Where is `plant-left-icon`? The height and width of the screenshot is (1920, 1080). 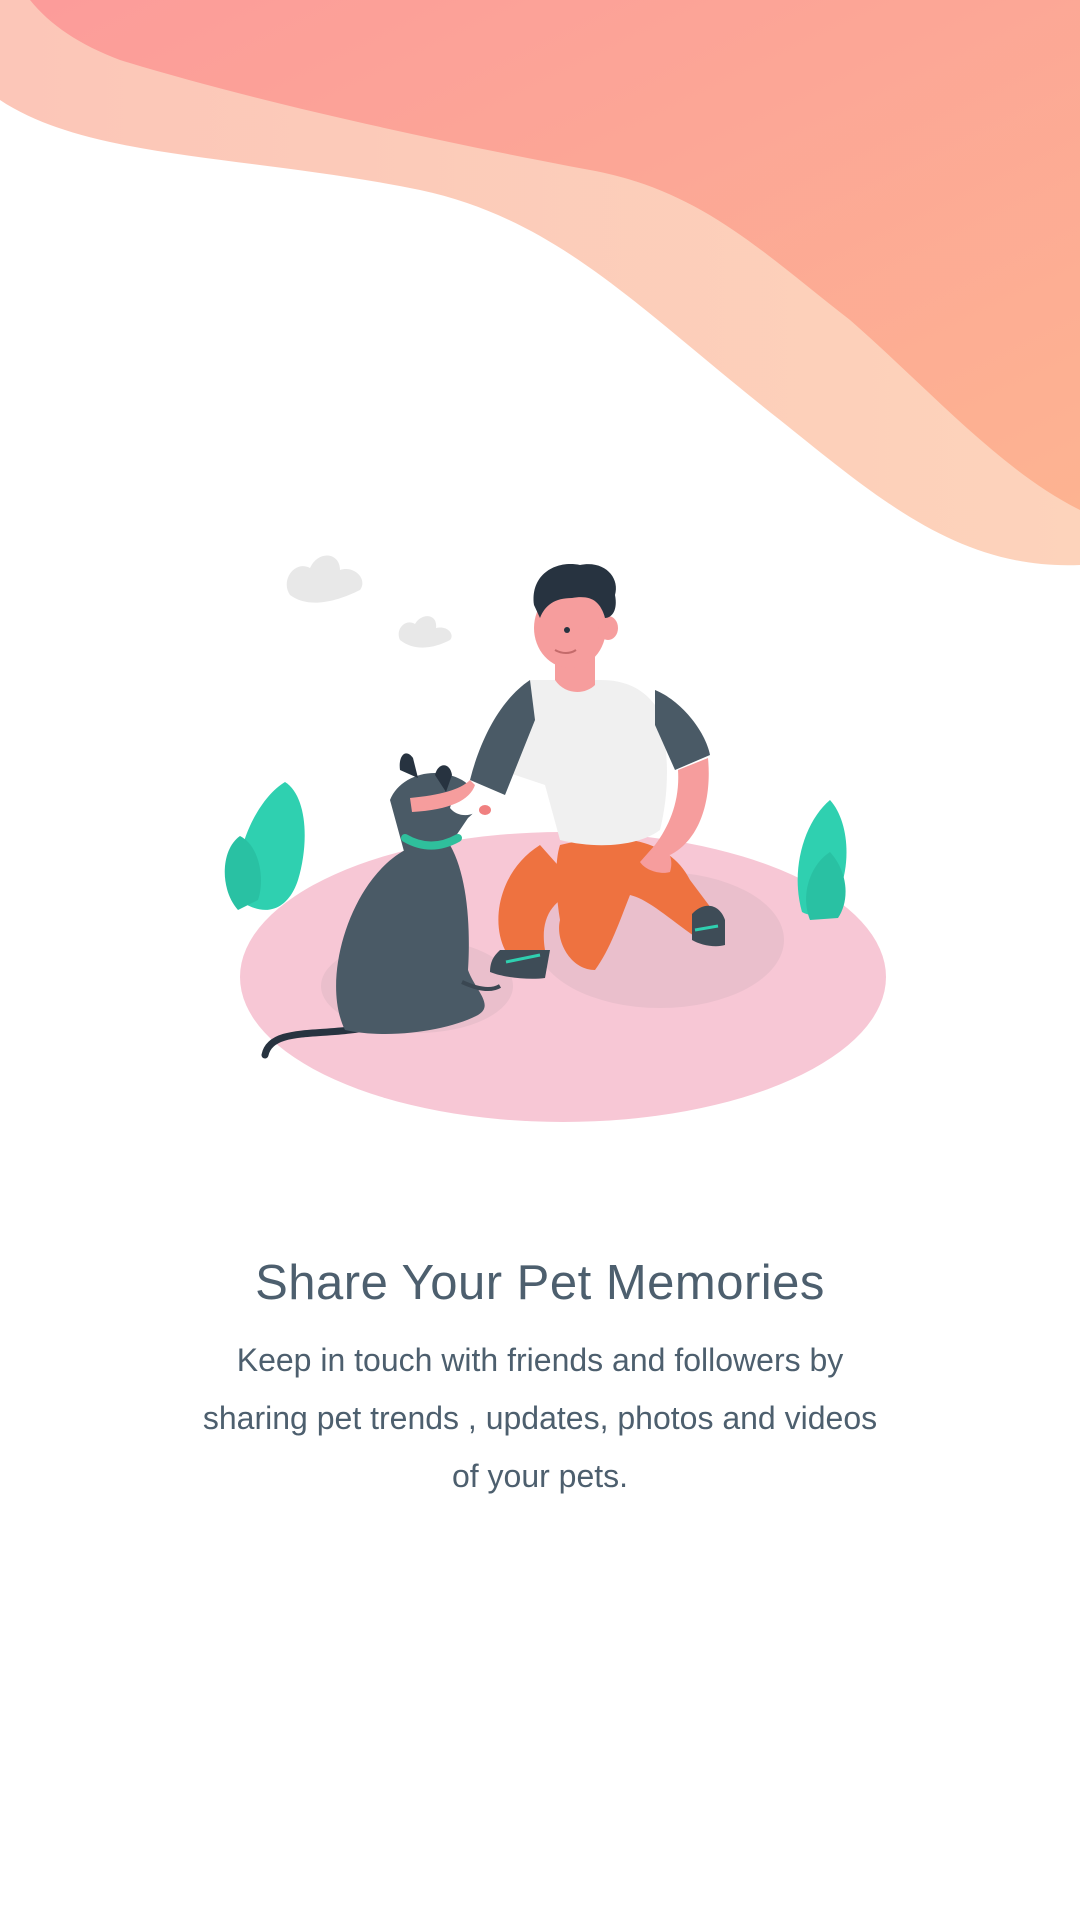 plant-left-icon is located at coordinates (264, 846).